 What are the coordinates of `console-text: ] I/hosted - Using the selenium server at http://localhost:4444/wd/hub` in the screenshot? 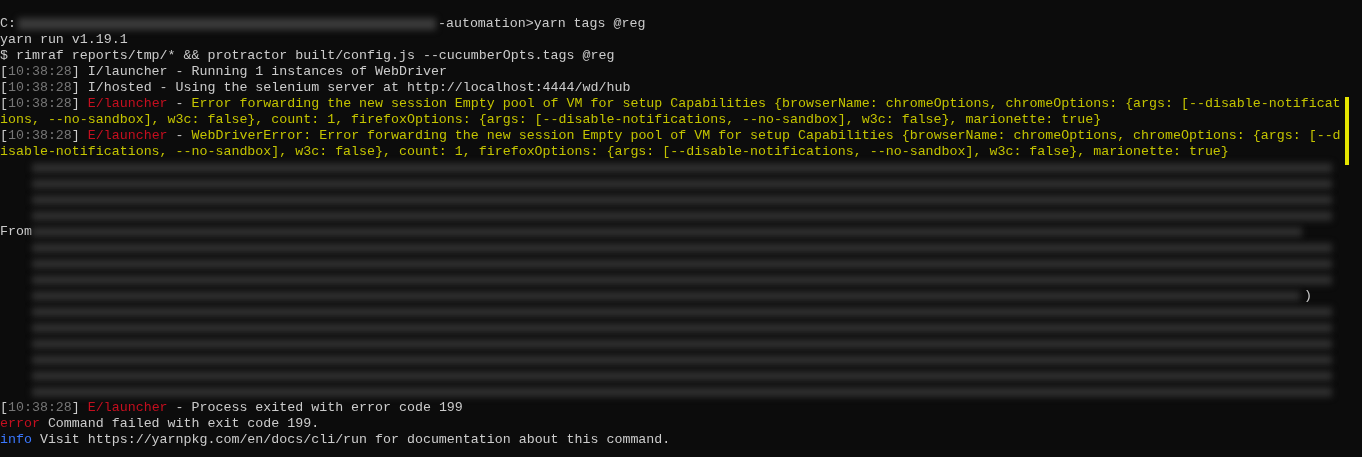 It's located at (351, 88).